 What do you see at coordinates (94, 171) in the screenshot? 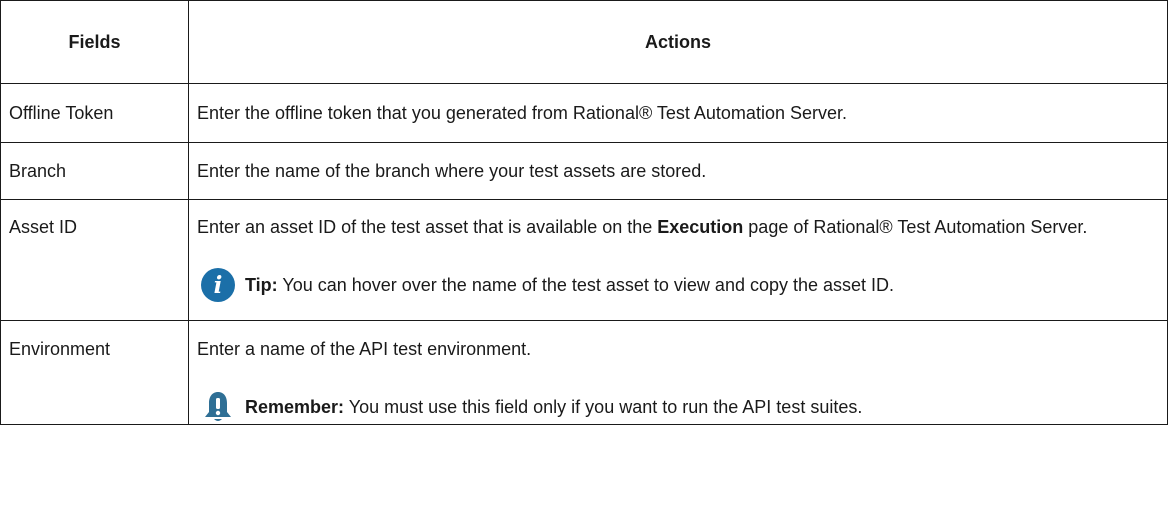
I see `field-cell: Branch` at bounding box center [94, 171].